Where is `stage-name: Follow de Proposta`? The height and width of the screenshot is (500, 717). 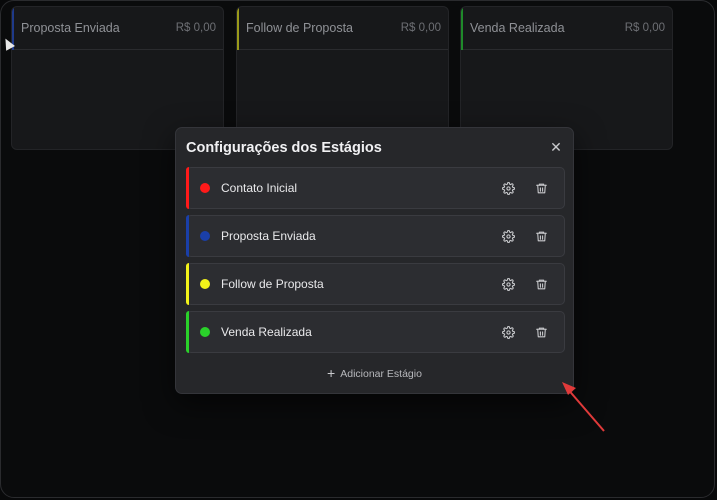 stage-name: Follow de Proposta is located at coordinates (272, 284).